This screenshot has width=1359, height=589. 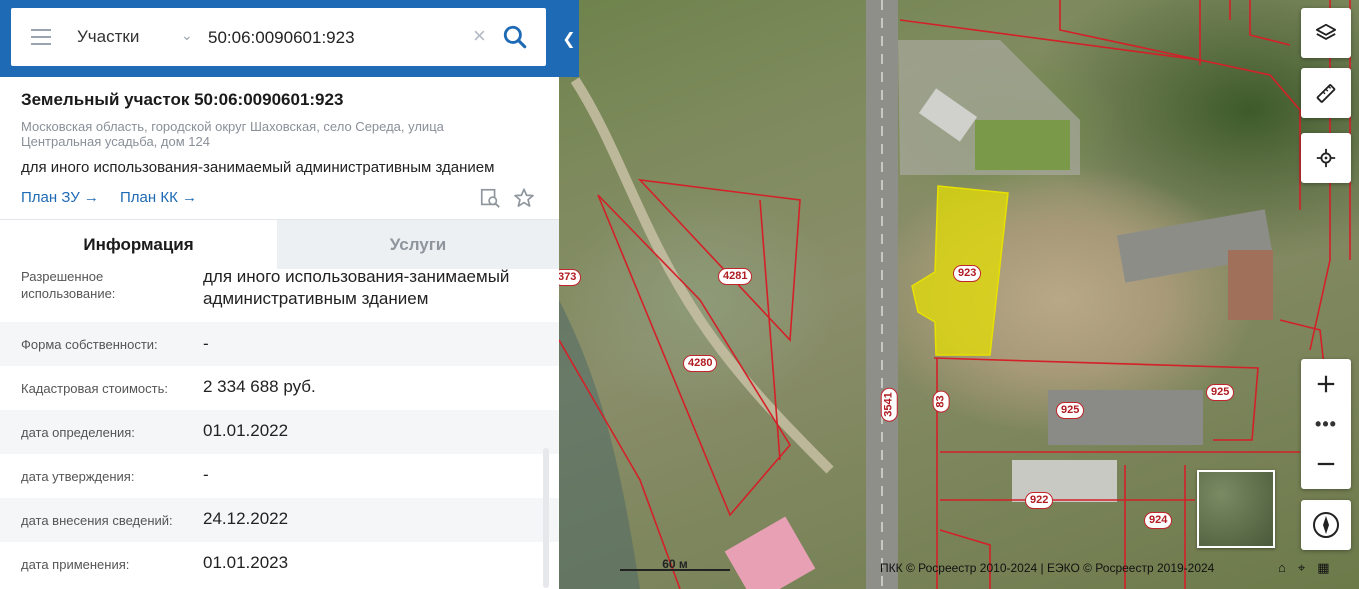 I want to click on object-title: Земельный участок 50:06:0090601:923, so click(x=182, y=99).